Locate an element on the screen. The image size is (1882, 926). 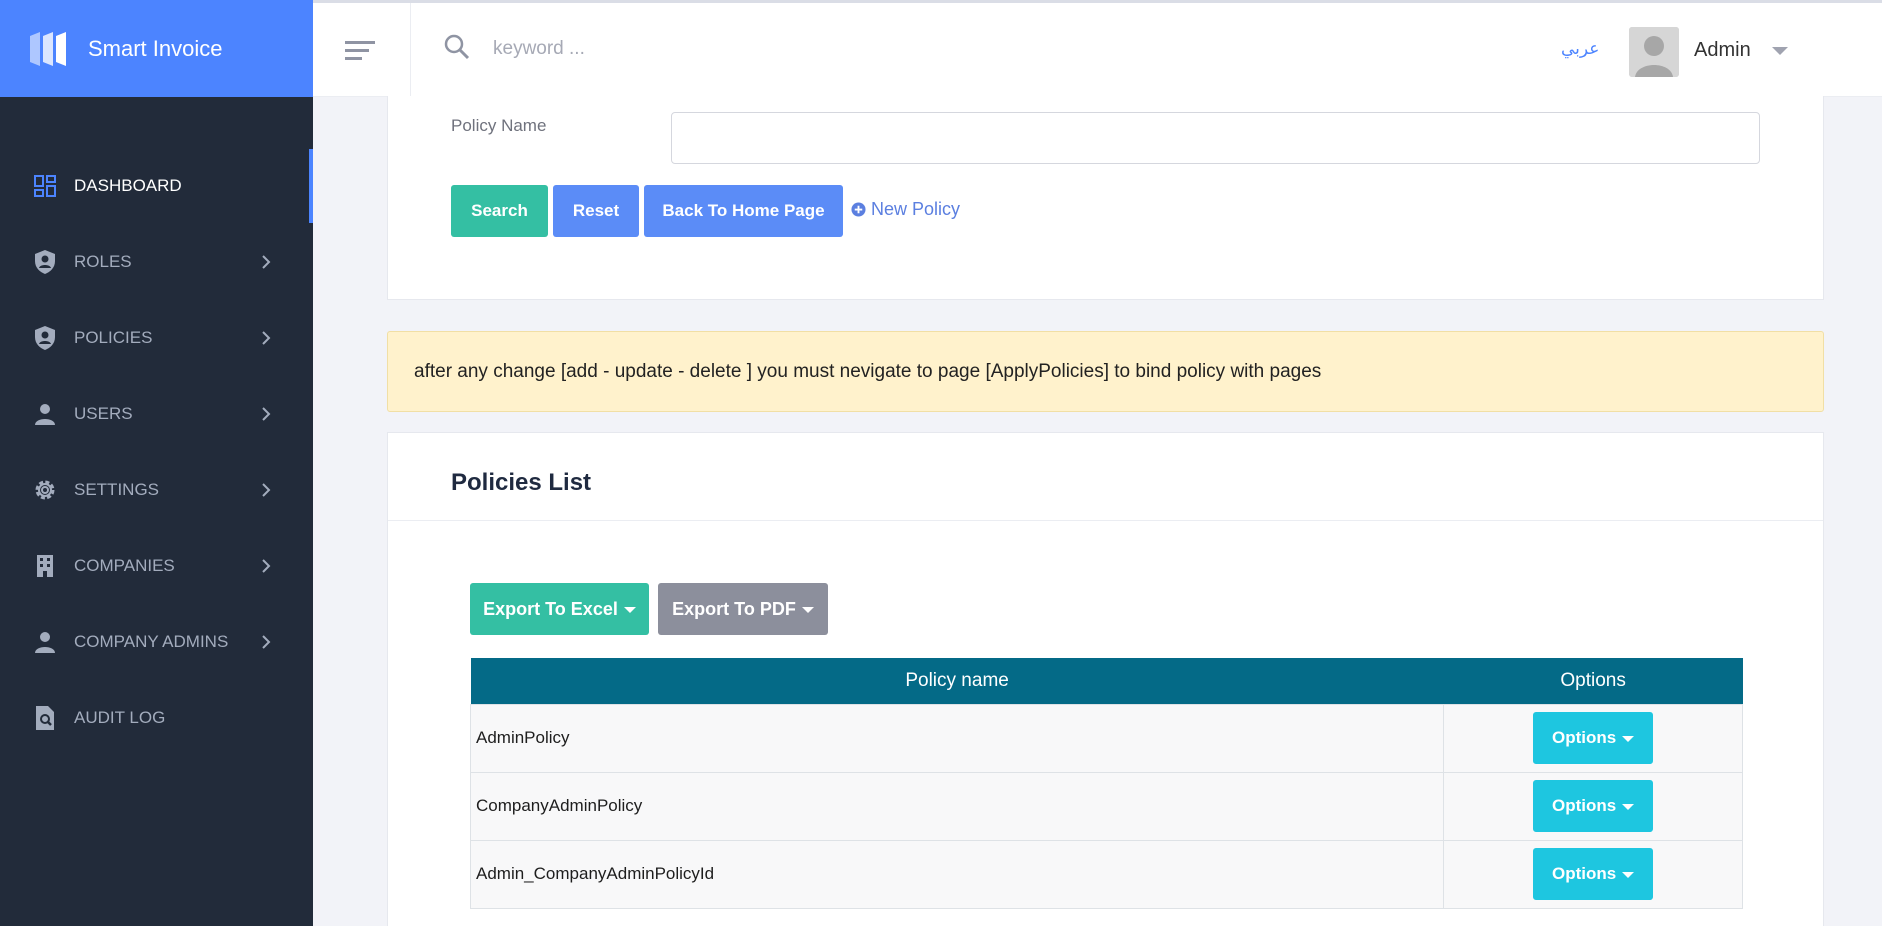
sidebar-item-label: DASHBOARD is located at coordinates (128, 185).